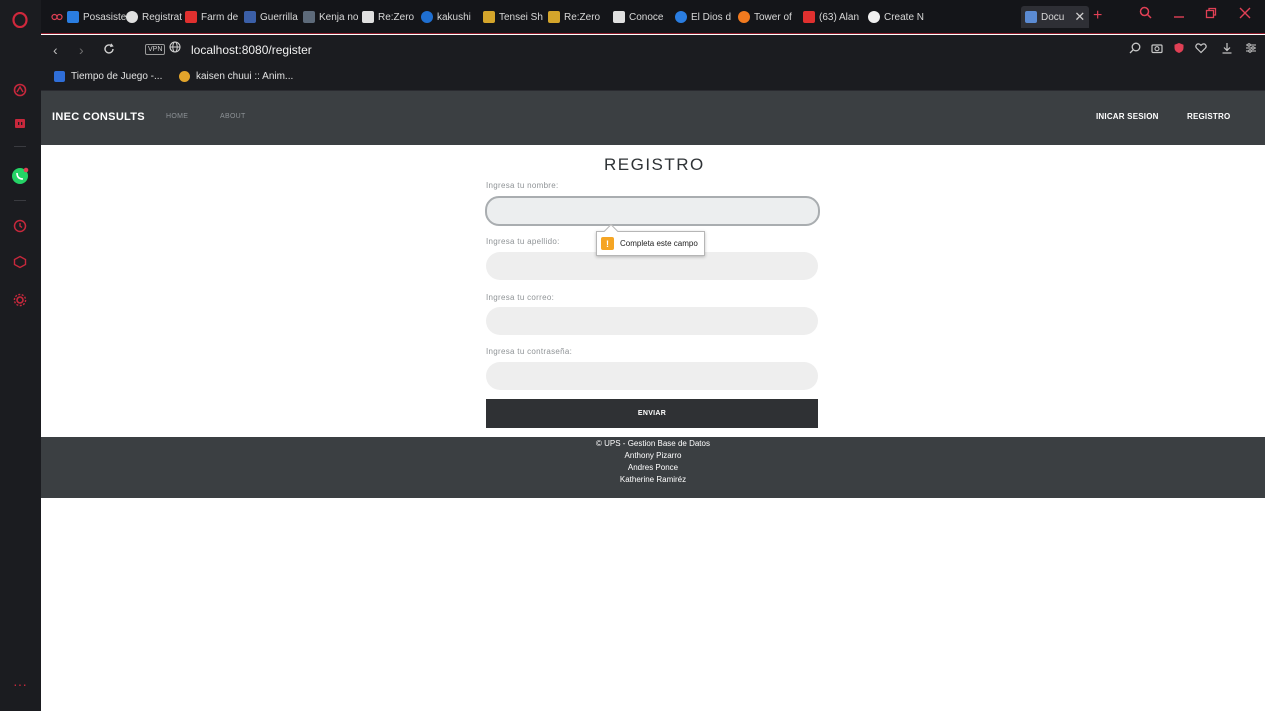 The height and width of the screenshot is (711, 1265). I want to click on settings-gear-icon, so click(20, 300).